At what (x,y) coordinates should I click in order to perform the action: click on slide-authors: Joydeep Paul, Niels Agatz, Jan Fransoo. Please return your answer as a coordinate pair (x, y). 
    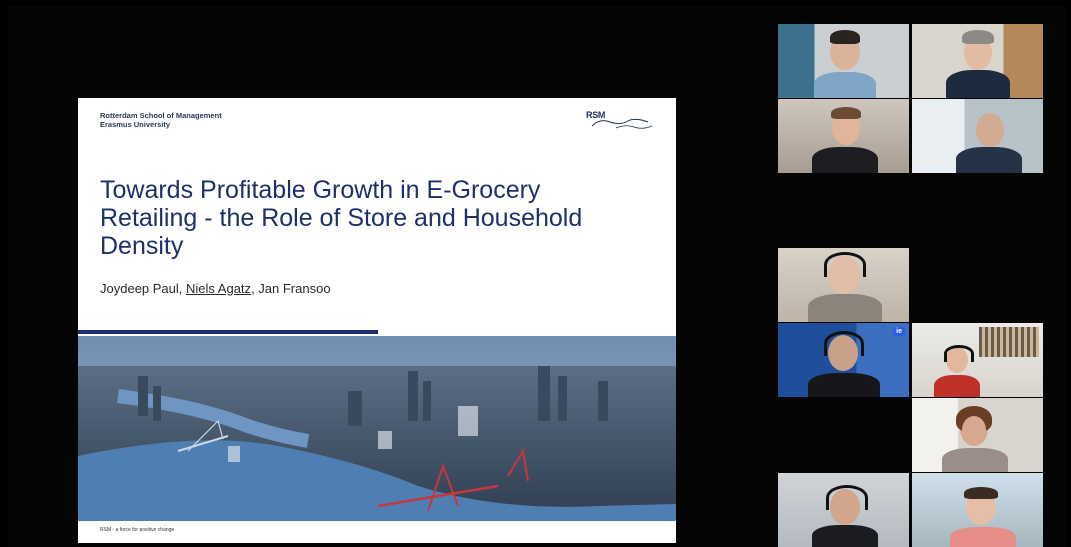
    Looking at the image, I should click on (215, 288).